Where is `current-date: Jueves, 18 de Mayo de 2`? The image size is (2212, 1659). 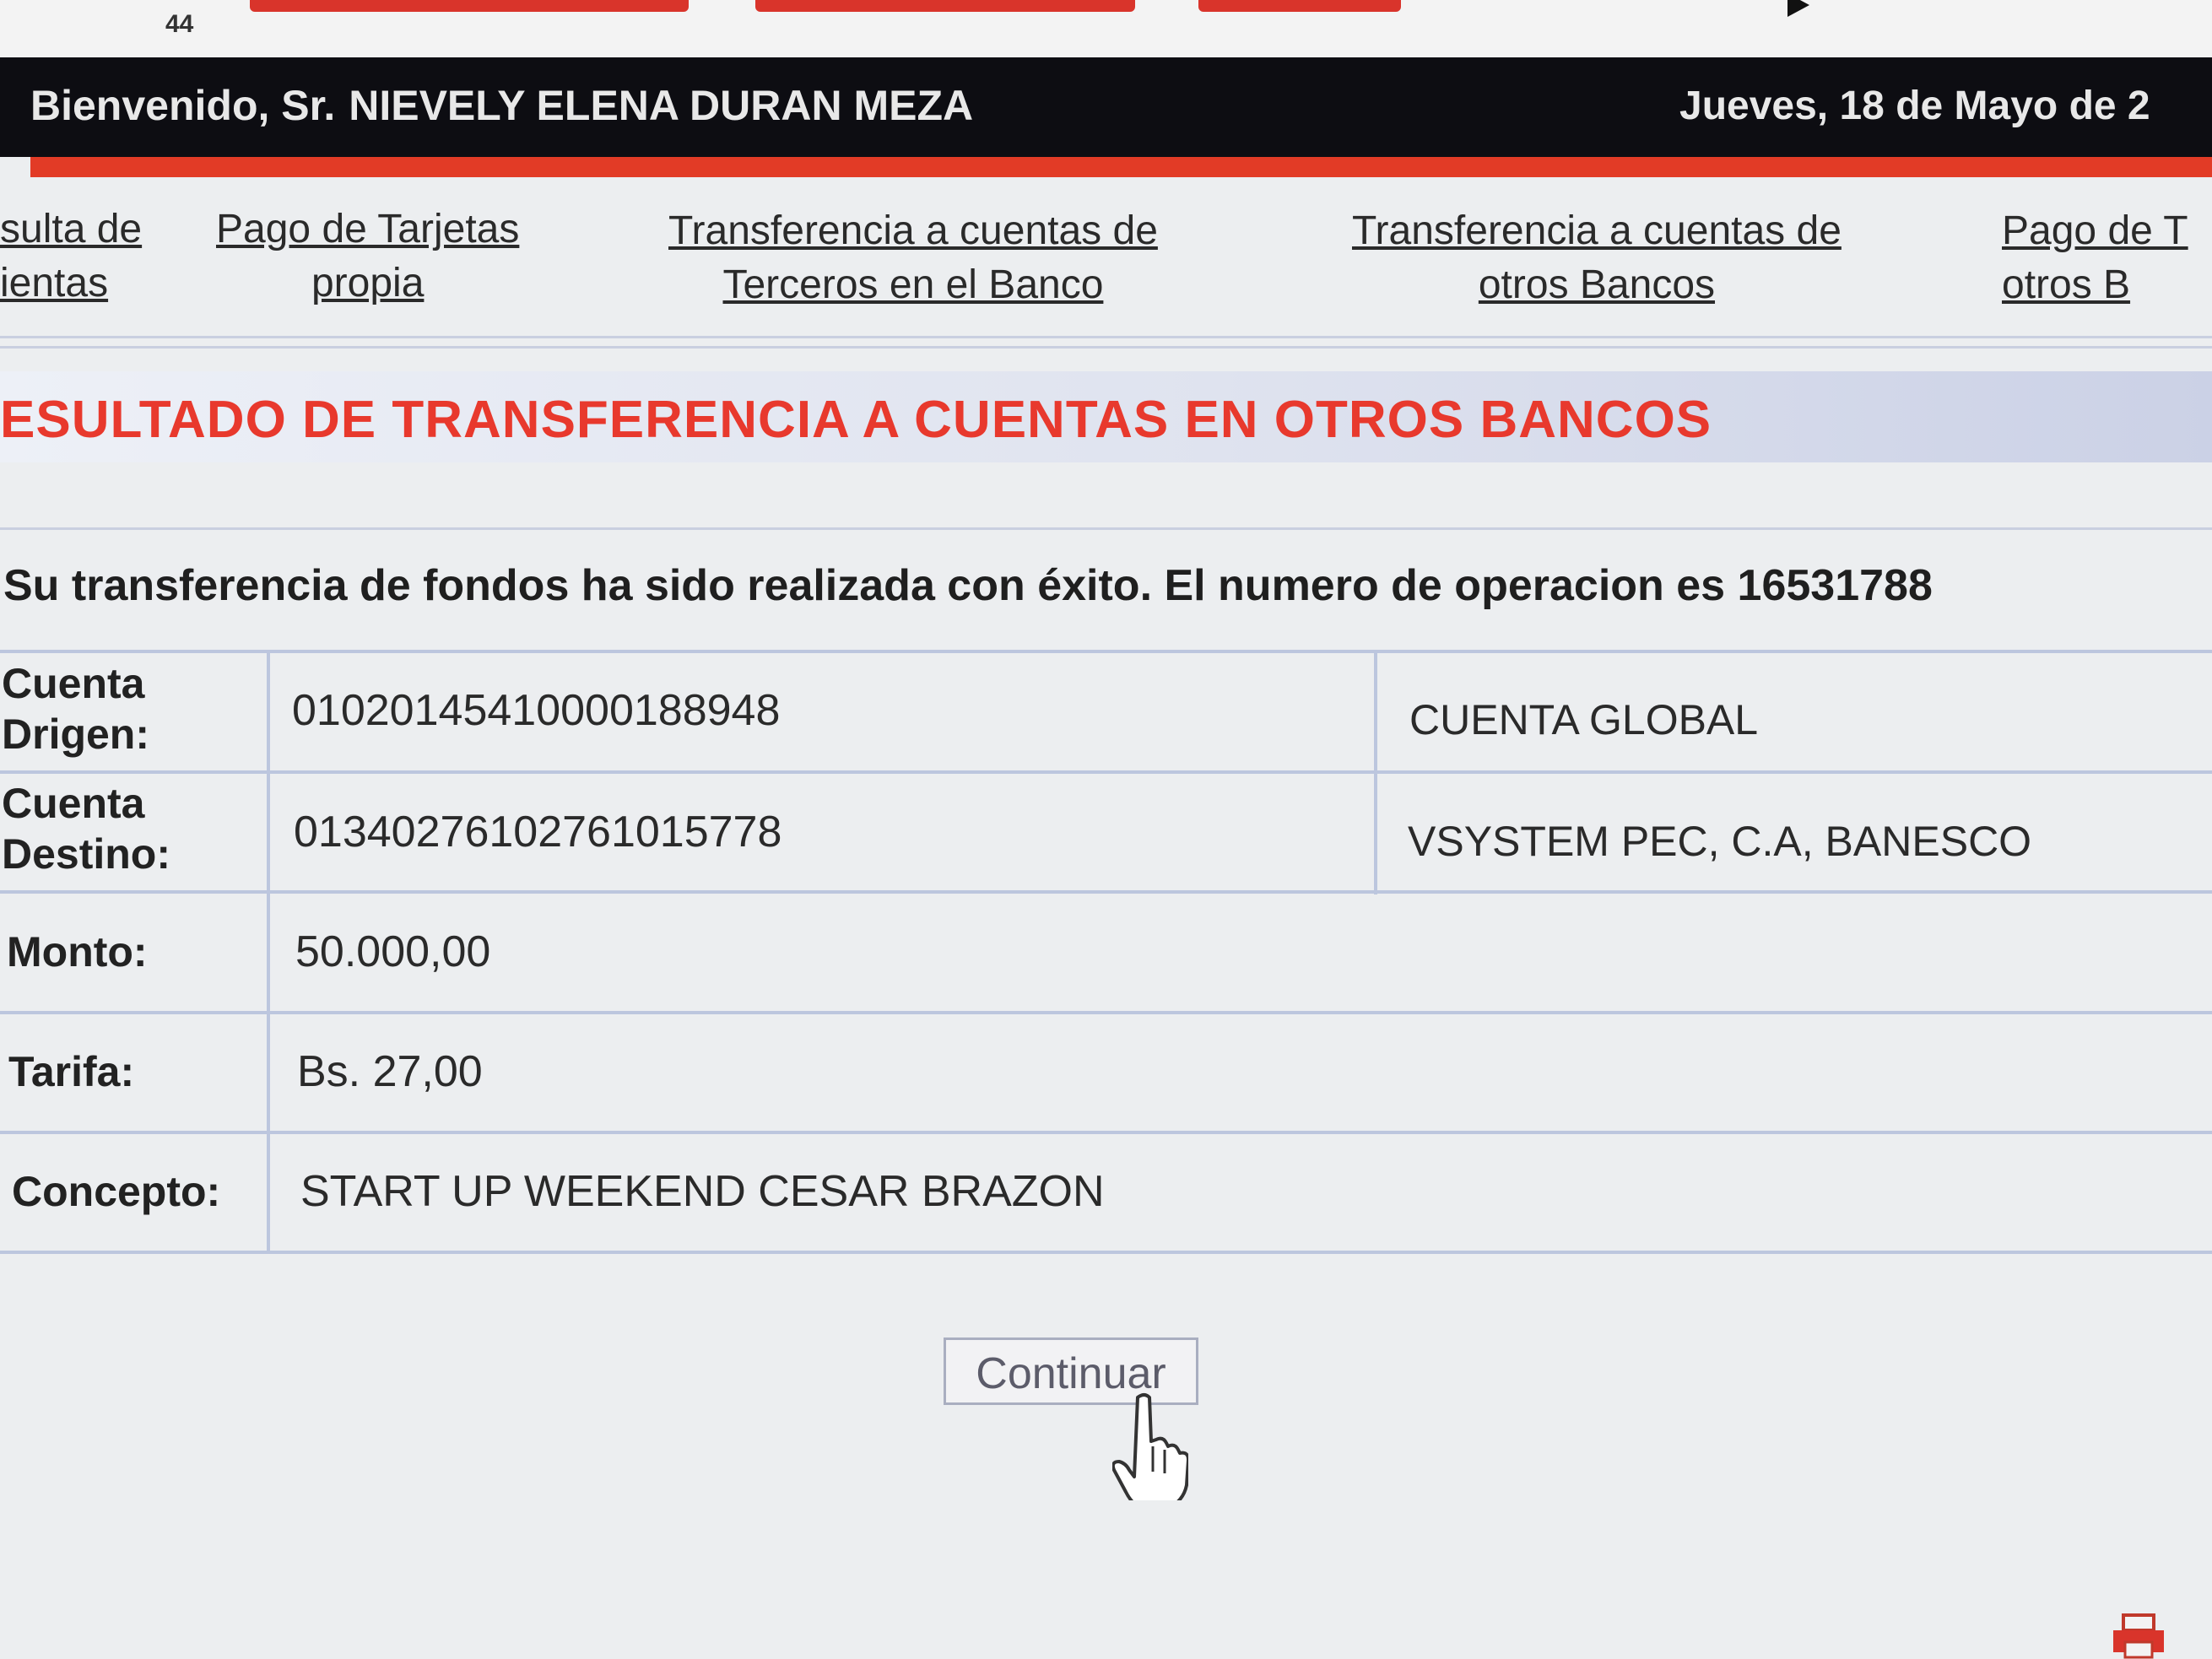
current-date: Jueves, 18 de Mayo de 2 is located at coordinates (1915, 106).